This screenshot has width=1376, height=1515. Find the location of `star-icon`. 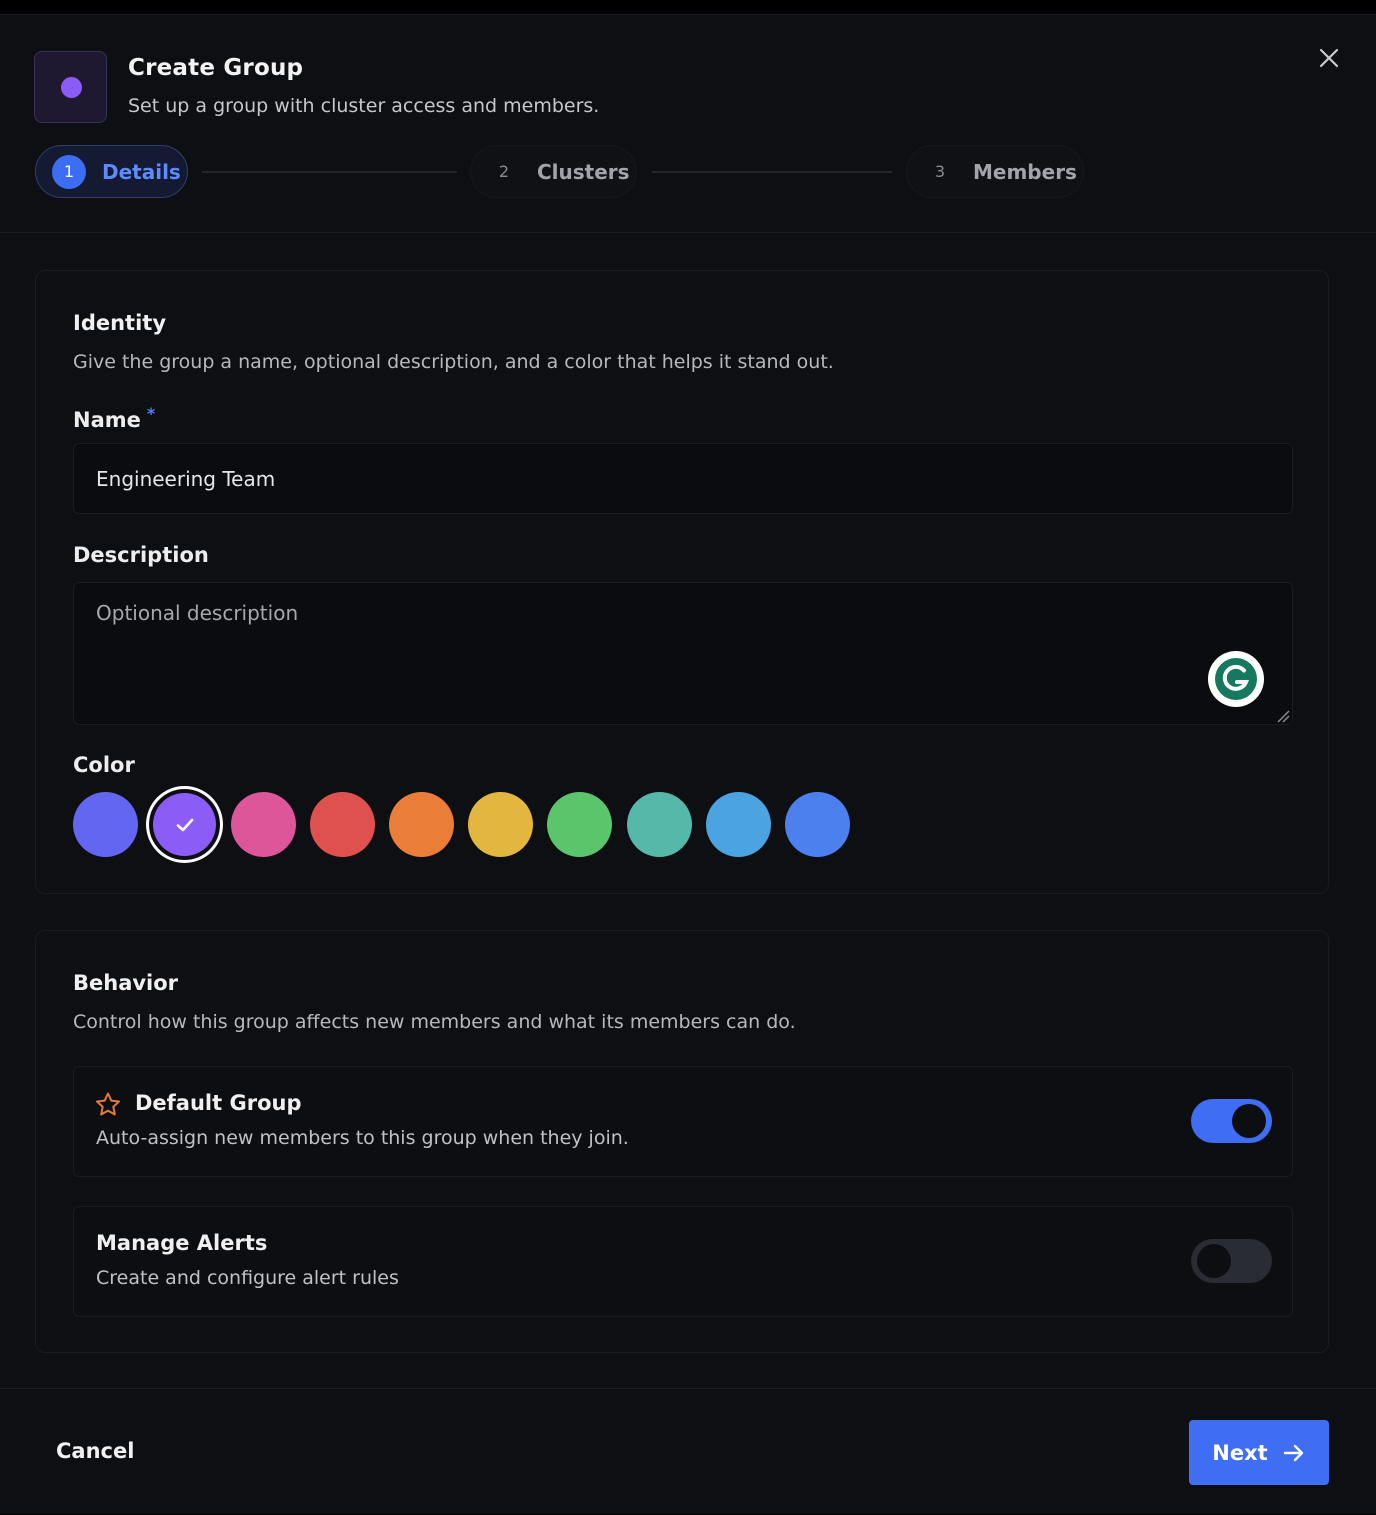

star-icon is located at coordinates (108, 1104).